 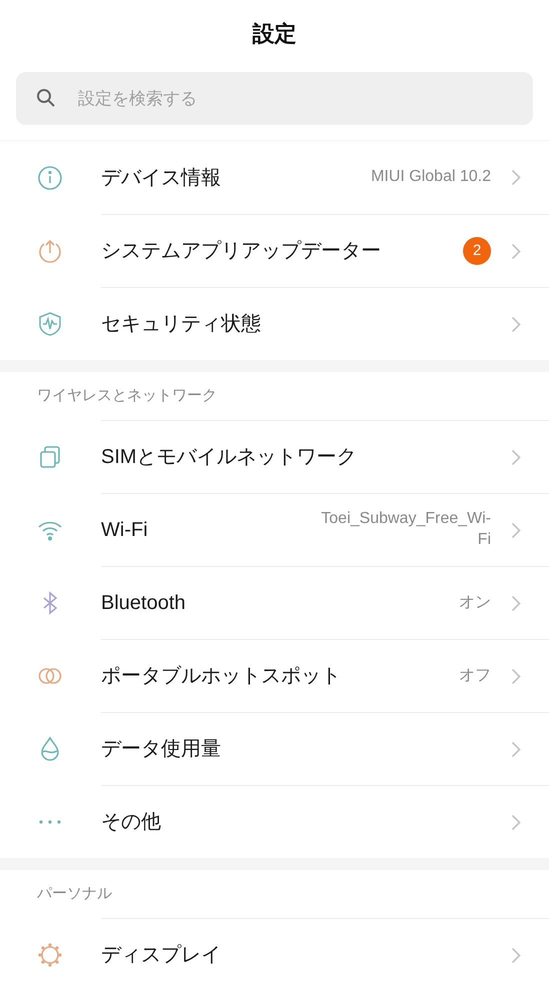 I want to click on item-label: ディスプレイ, so click(x=161, y=955).